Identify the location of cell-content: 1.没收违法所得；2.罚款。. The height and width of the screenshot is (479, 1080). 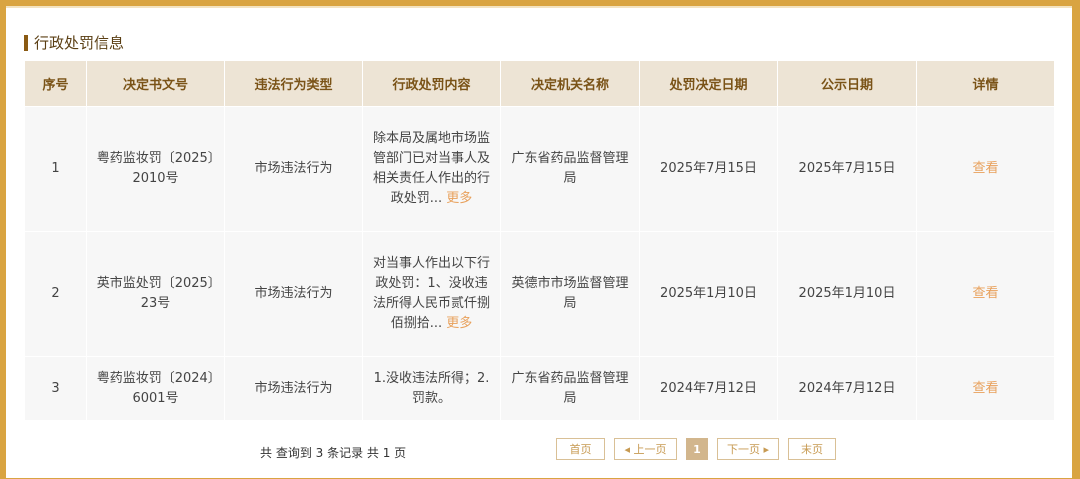
(431, 388).